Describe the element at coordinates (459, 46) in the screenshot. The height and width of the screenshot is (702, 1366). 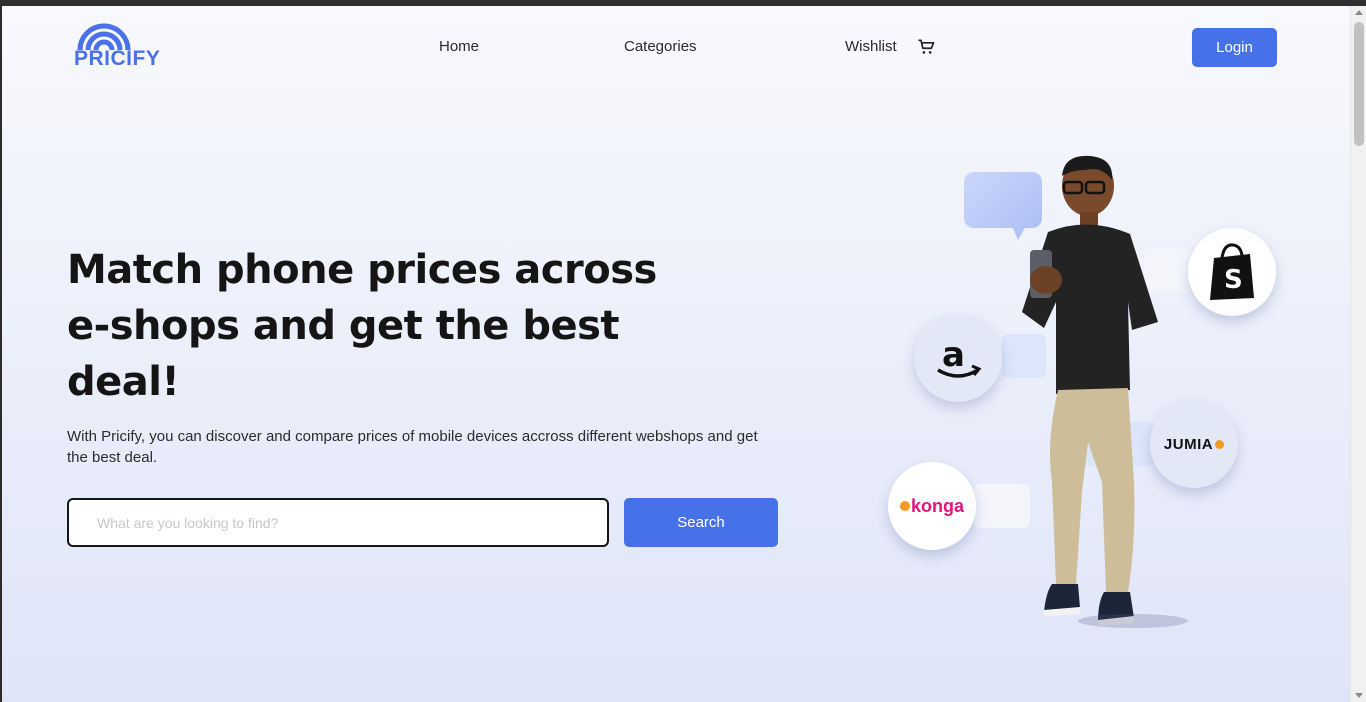
I see `nav-home: Home` at that location.